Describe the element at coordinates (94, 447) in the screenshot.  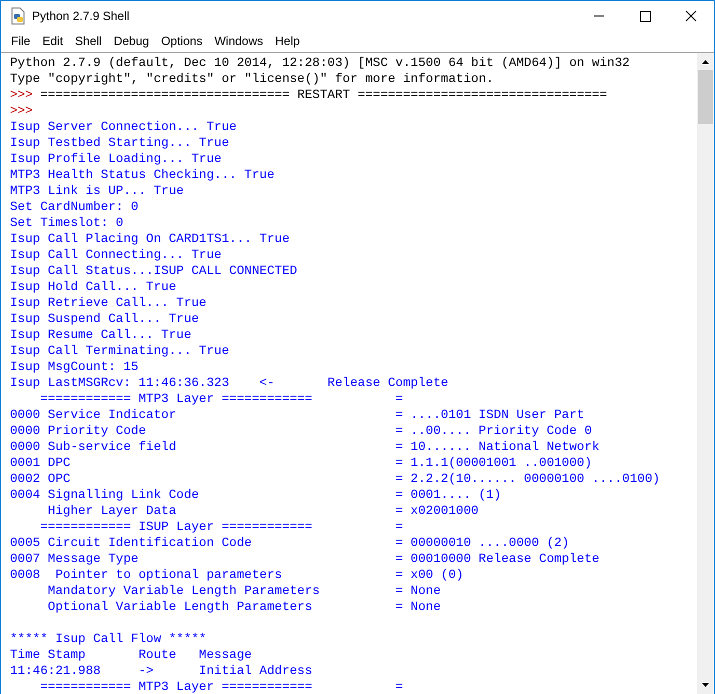
I see `output-line: 0000 Sub-service field` at that location.